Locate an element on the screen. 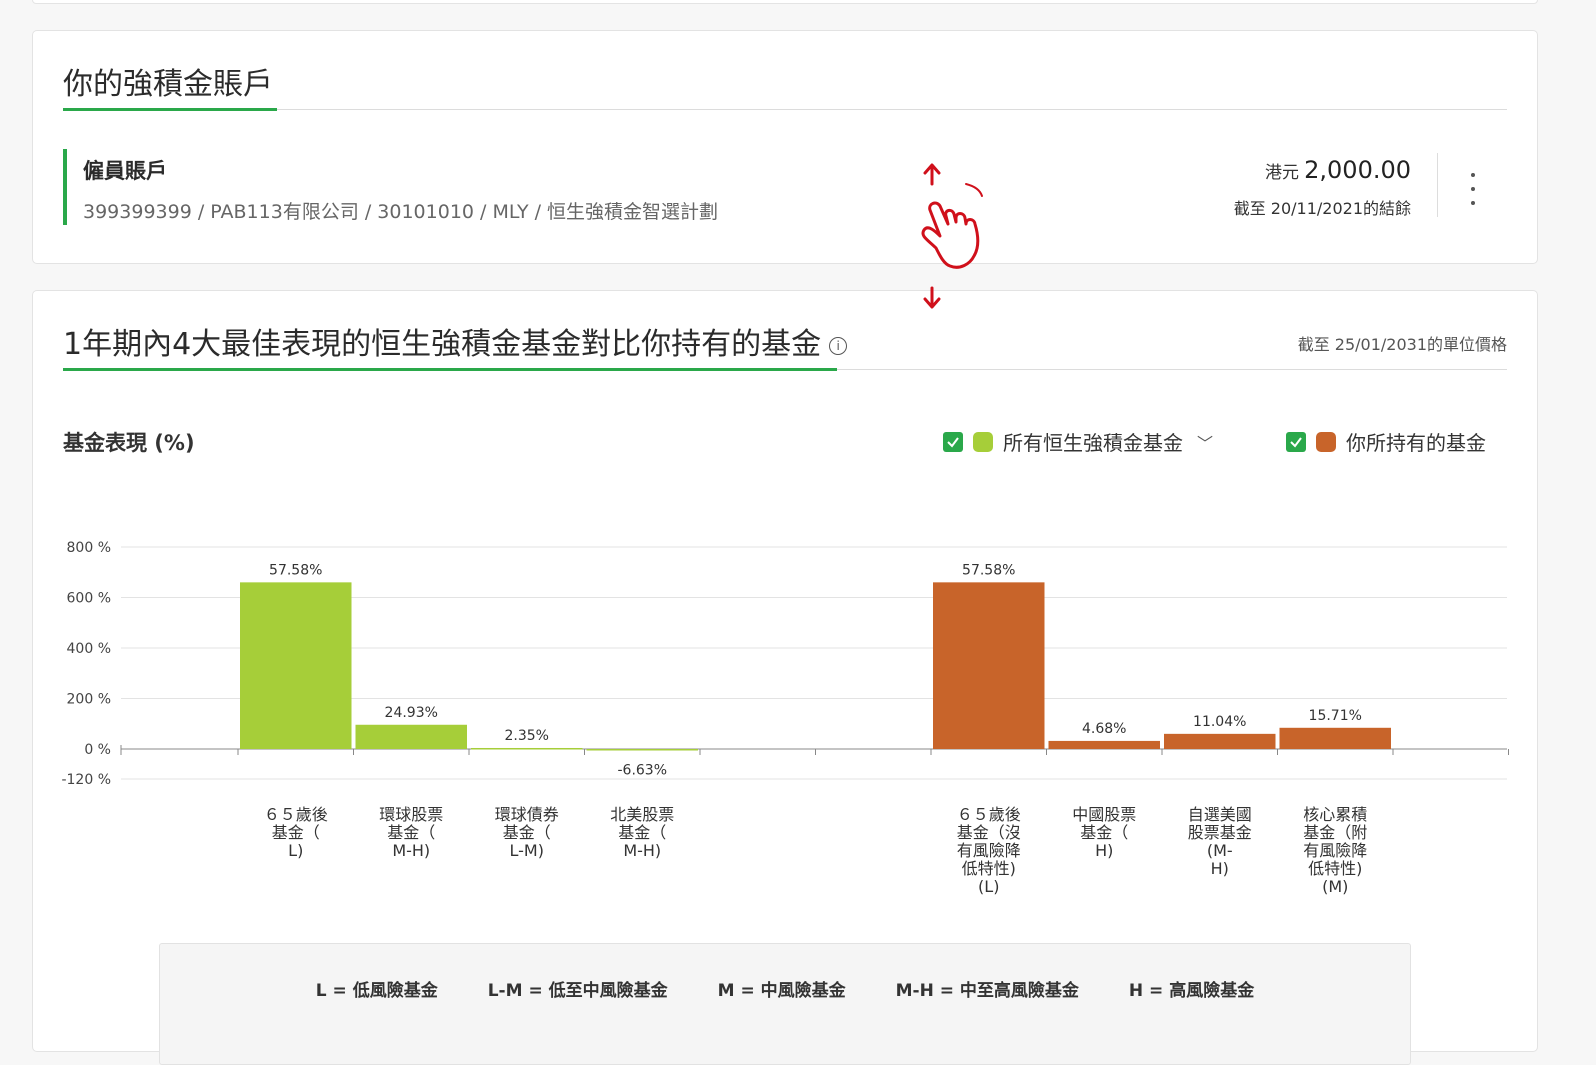 The image size is (1596, 1065). bar-data-label: 24.93% is located at coordinates (411, 713).